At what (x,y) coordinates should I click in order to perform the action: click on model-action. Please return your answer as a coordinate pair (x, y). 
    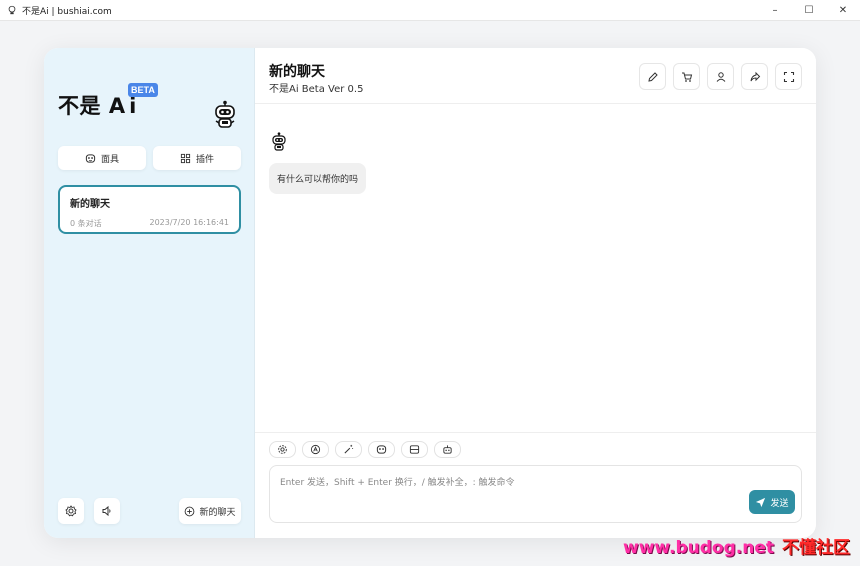
    Looking at the image, I should click on (447, 449).